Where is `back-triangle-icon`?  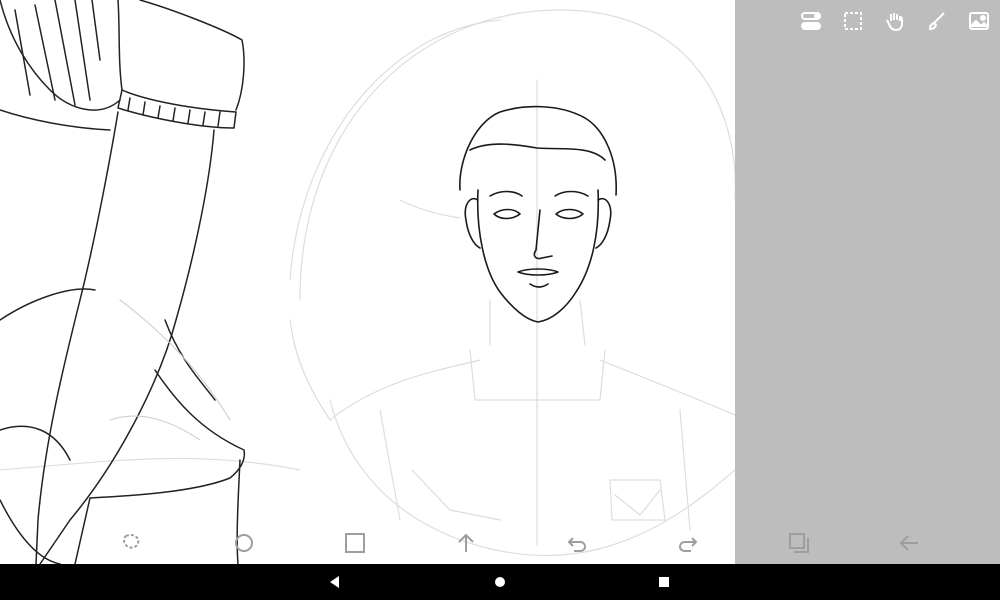
back-triangle-icon is located at coordinates (334, 582).